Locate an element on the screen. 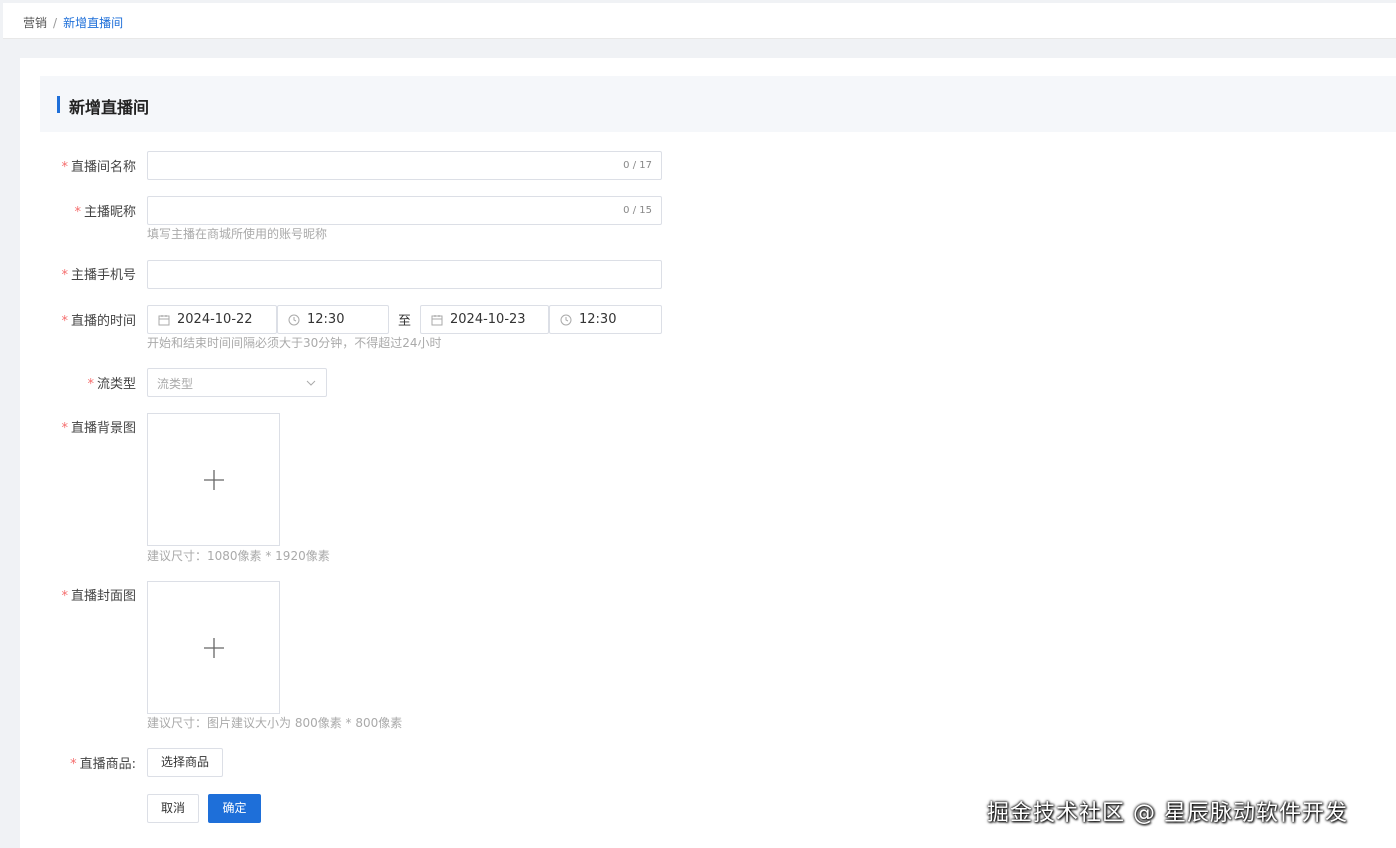 The image size is (1396, 848). anchor-nick-input: 0 / 15 is located at coordinates (404, 210).